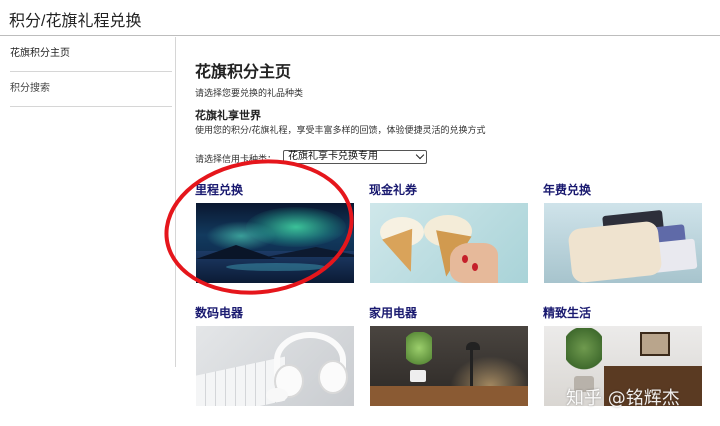 This screenshot has height=426, width=720. I want to click on category-prompt: 请选择您要兑换的礼品种类, so click(249, 93).